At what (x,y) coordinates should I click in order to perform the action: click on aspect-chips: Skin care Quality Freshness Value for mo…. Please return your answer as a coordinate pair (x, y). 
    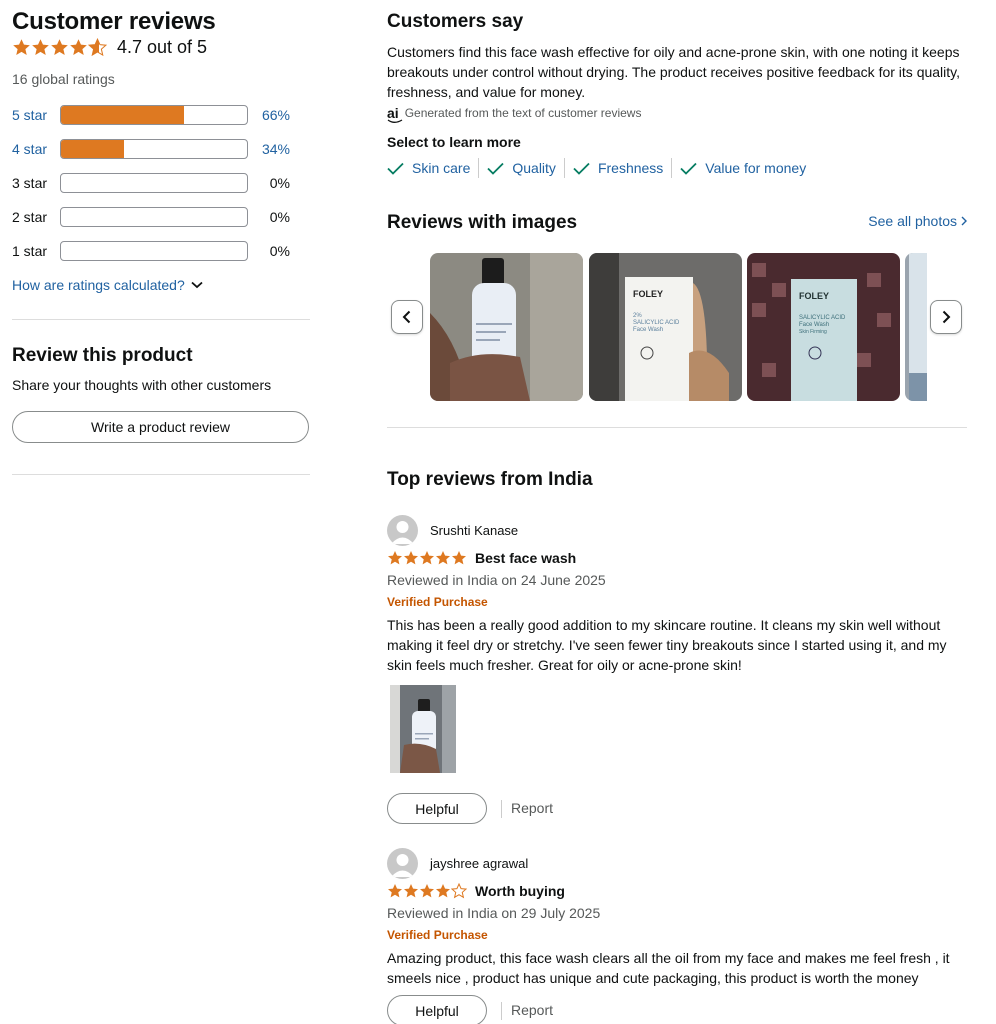
    Looking at the image, I should click on (600, 168).